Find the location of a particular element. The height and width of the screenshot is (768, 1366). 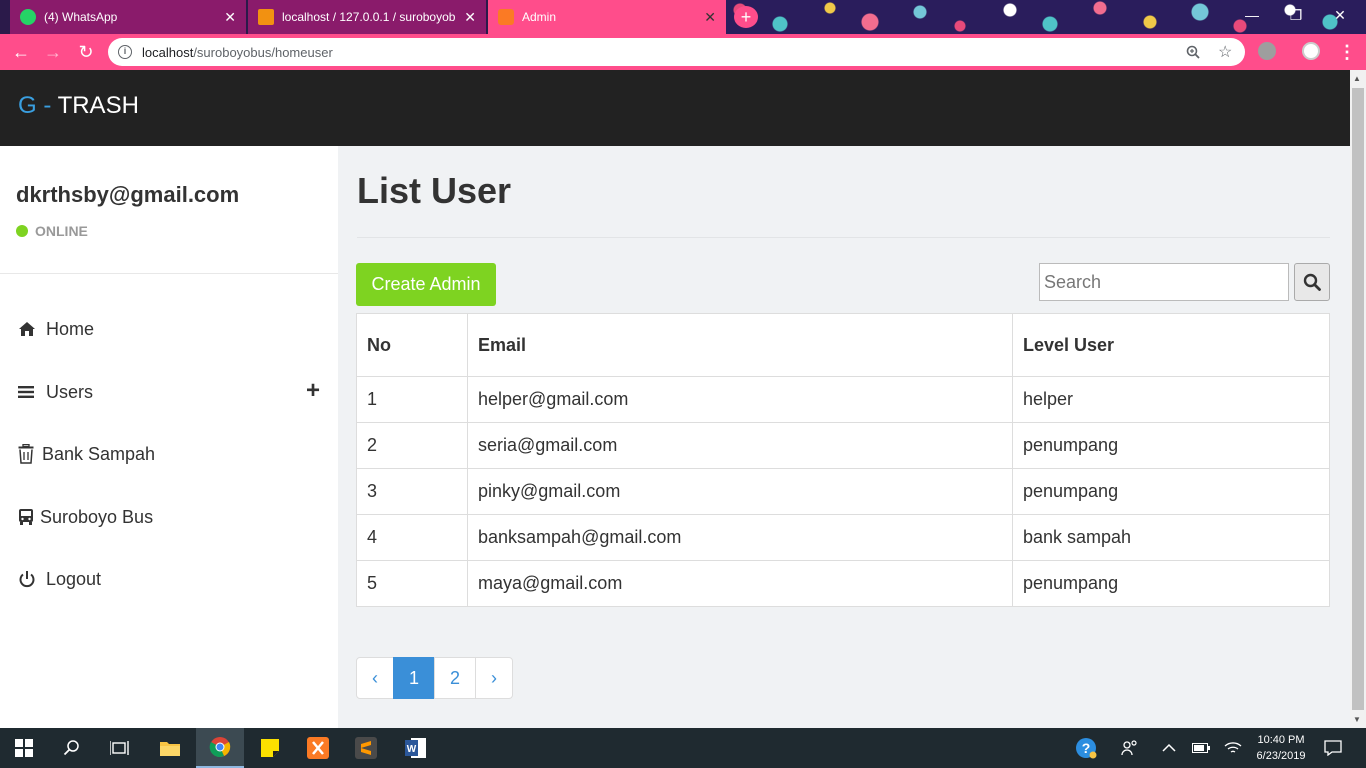

trash-icon is located at coordinates (27, 454).